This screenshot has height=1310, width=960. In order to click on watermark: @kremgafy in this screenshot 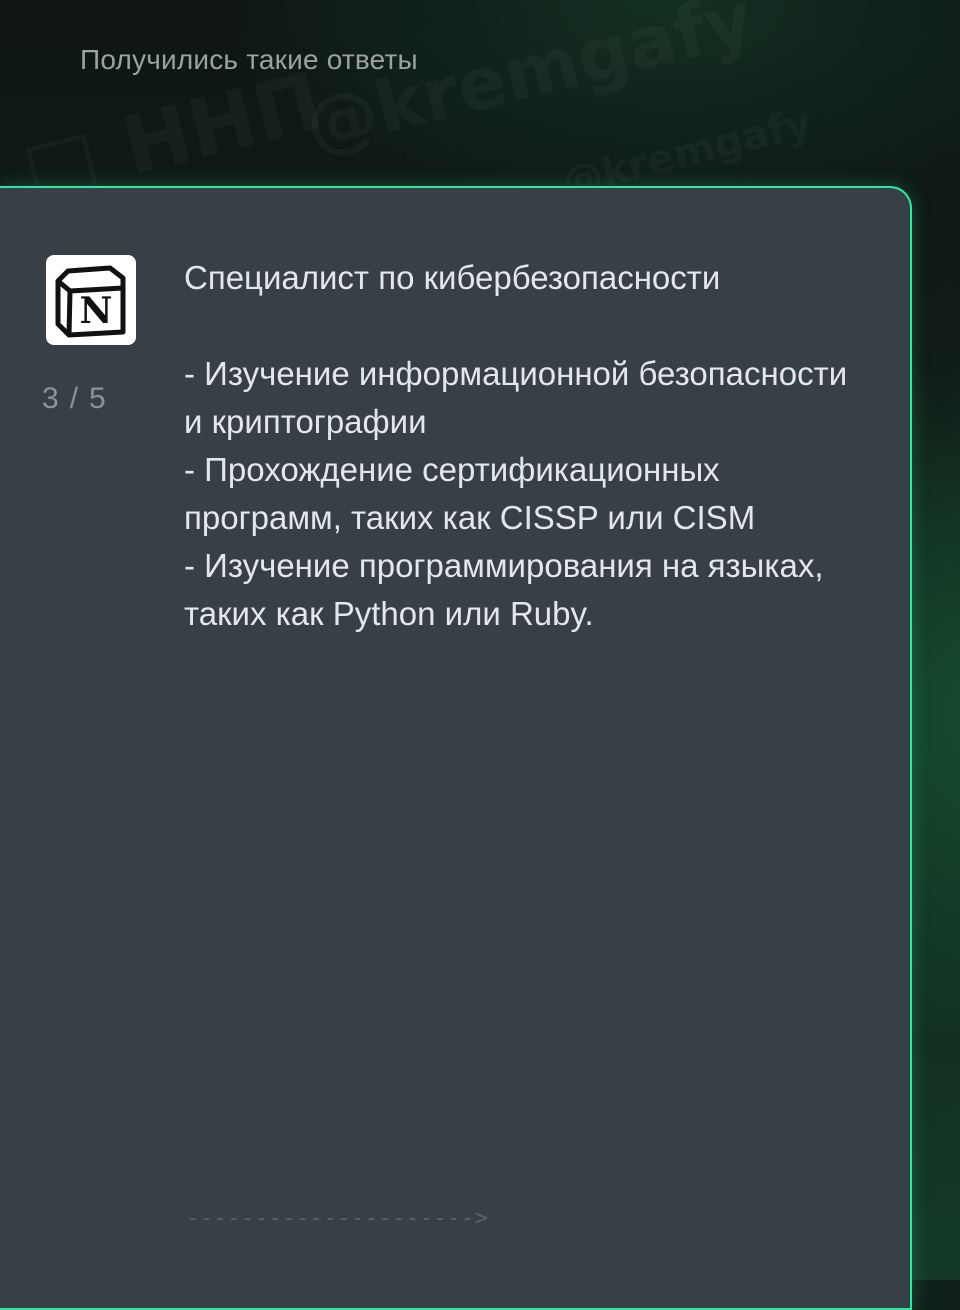, I will do `click(529, 84)`.